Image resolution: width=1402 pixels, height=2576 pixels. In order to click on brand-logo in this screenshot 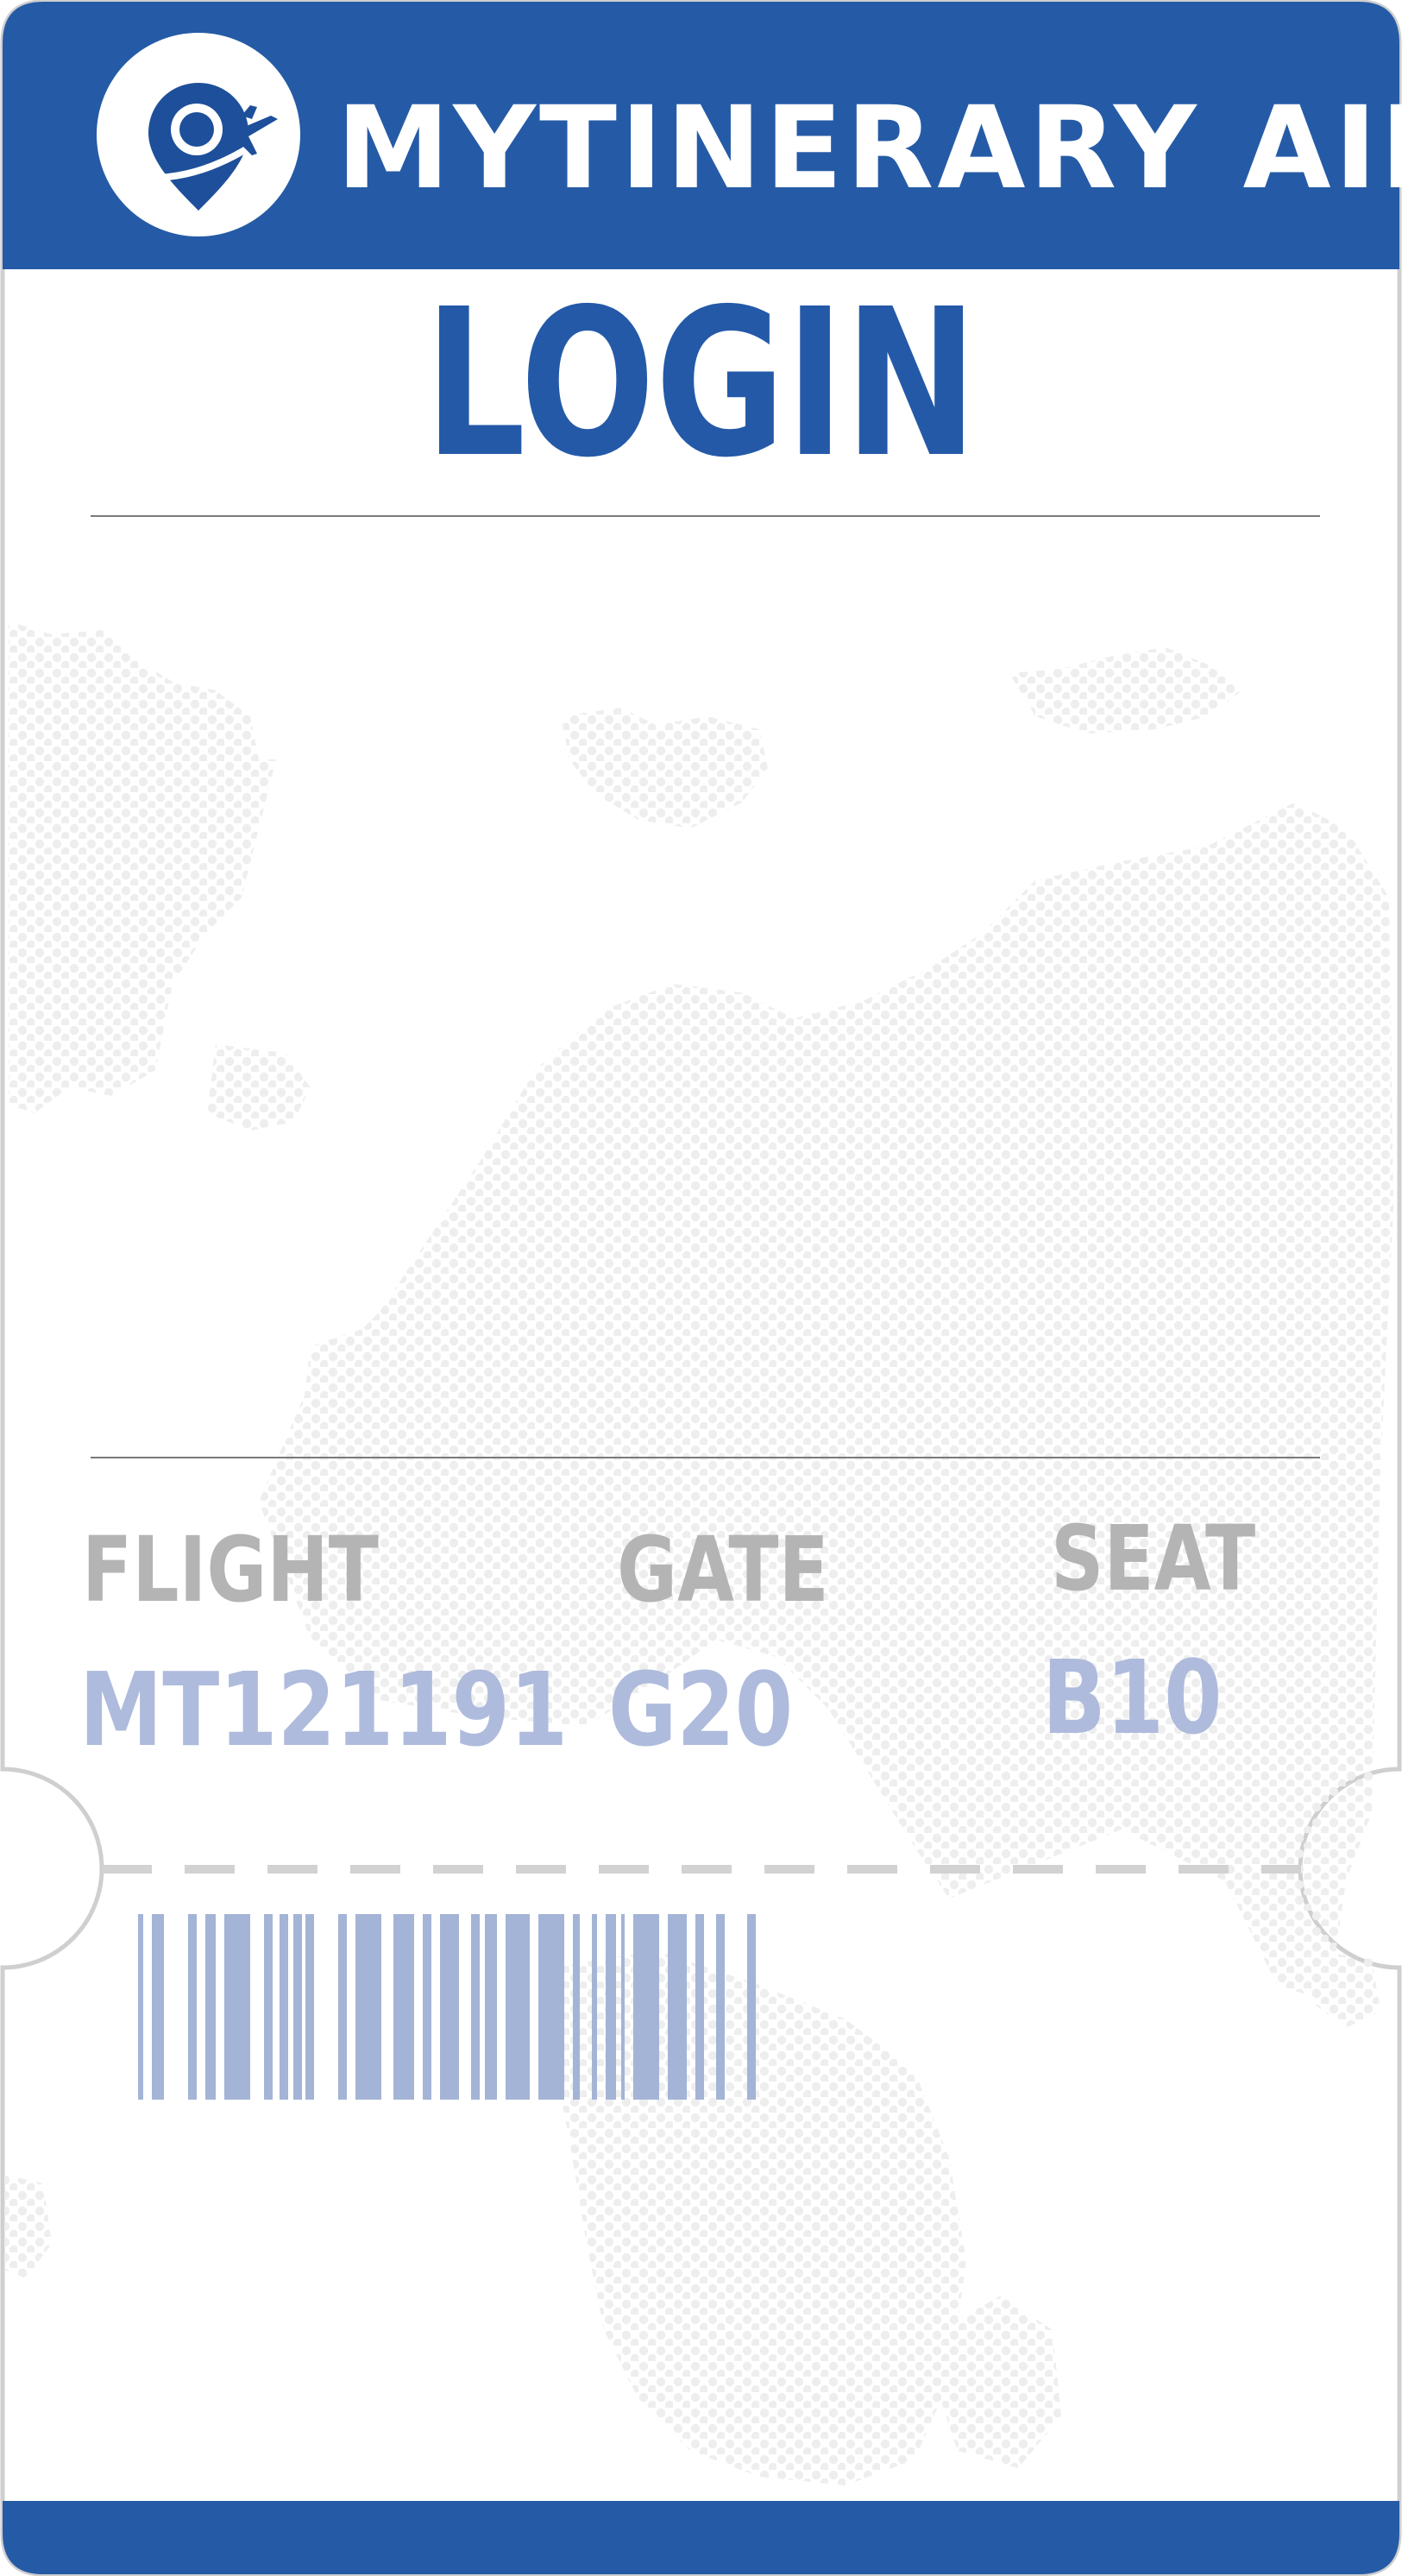, I will do `click(198, 134)`.